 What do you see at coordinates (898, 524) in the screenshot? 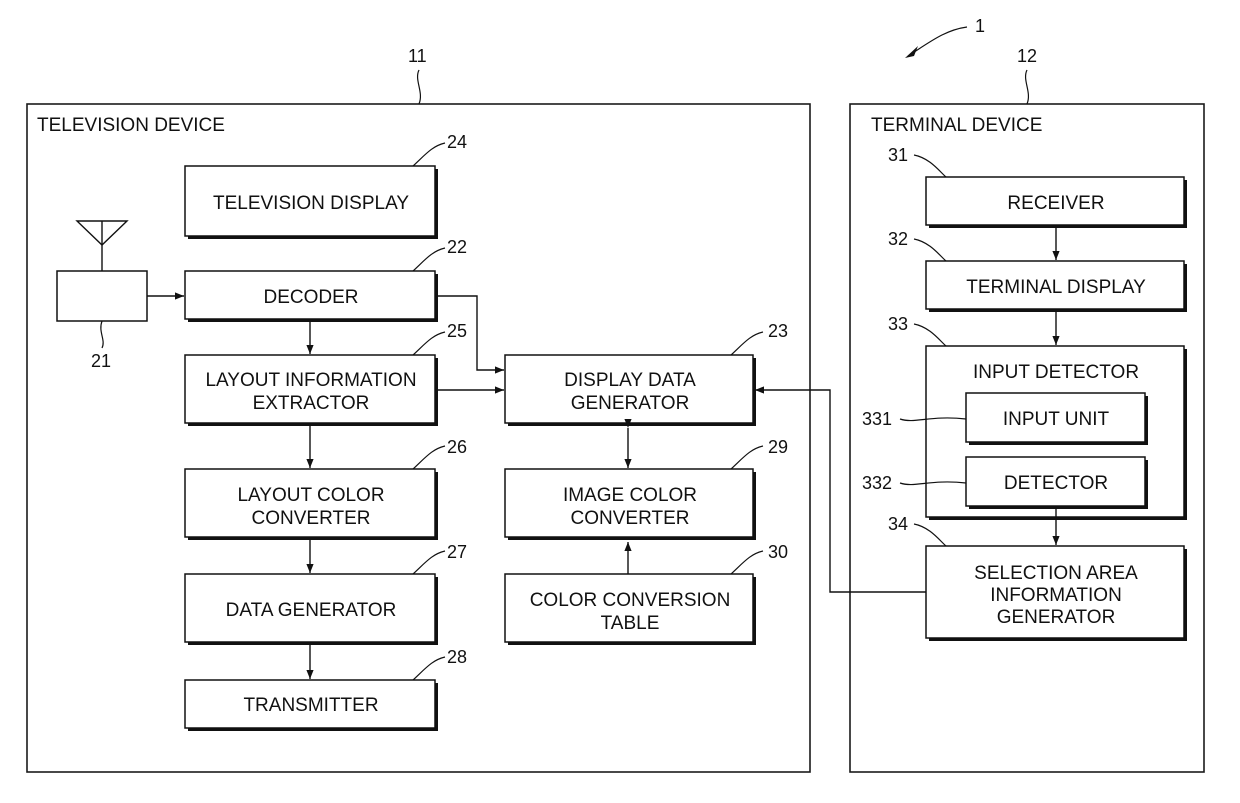
I see `selection-area-ref: 34` at bounding box center [898, 524].